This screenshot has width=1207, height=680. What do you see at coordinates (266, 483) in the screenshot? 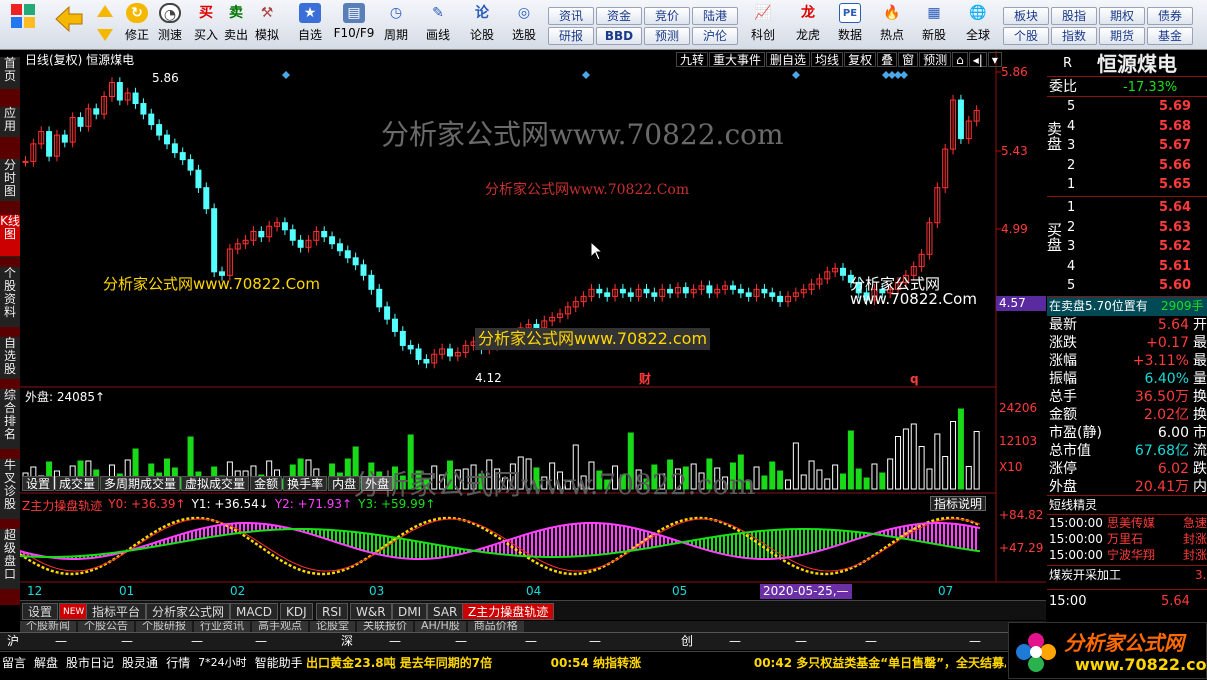
I see `volume-tab: 金额` at bounding box center [266, 483].